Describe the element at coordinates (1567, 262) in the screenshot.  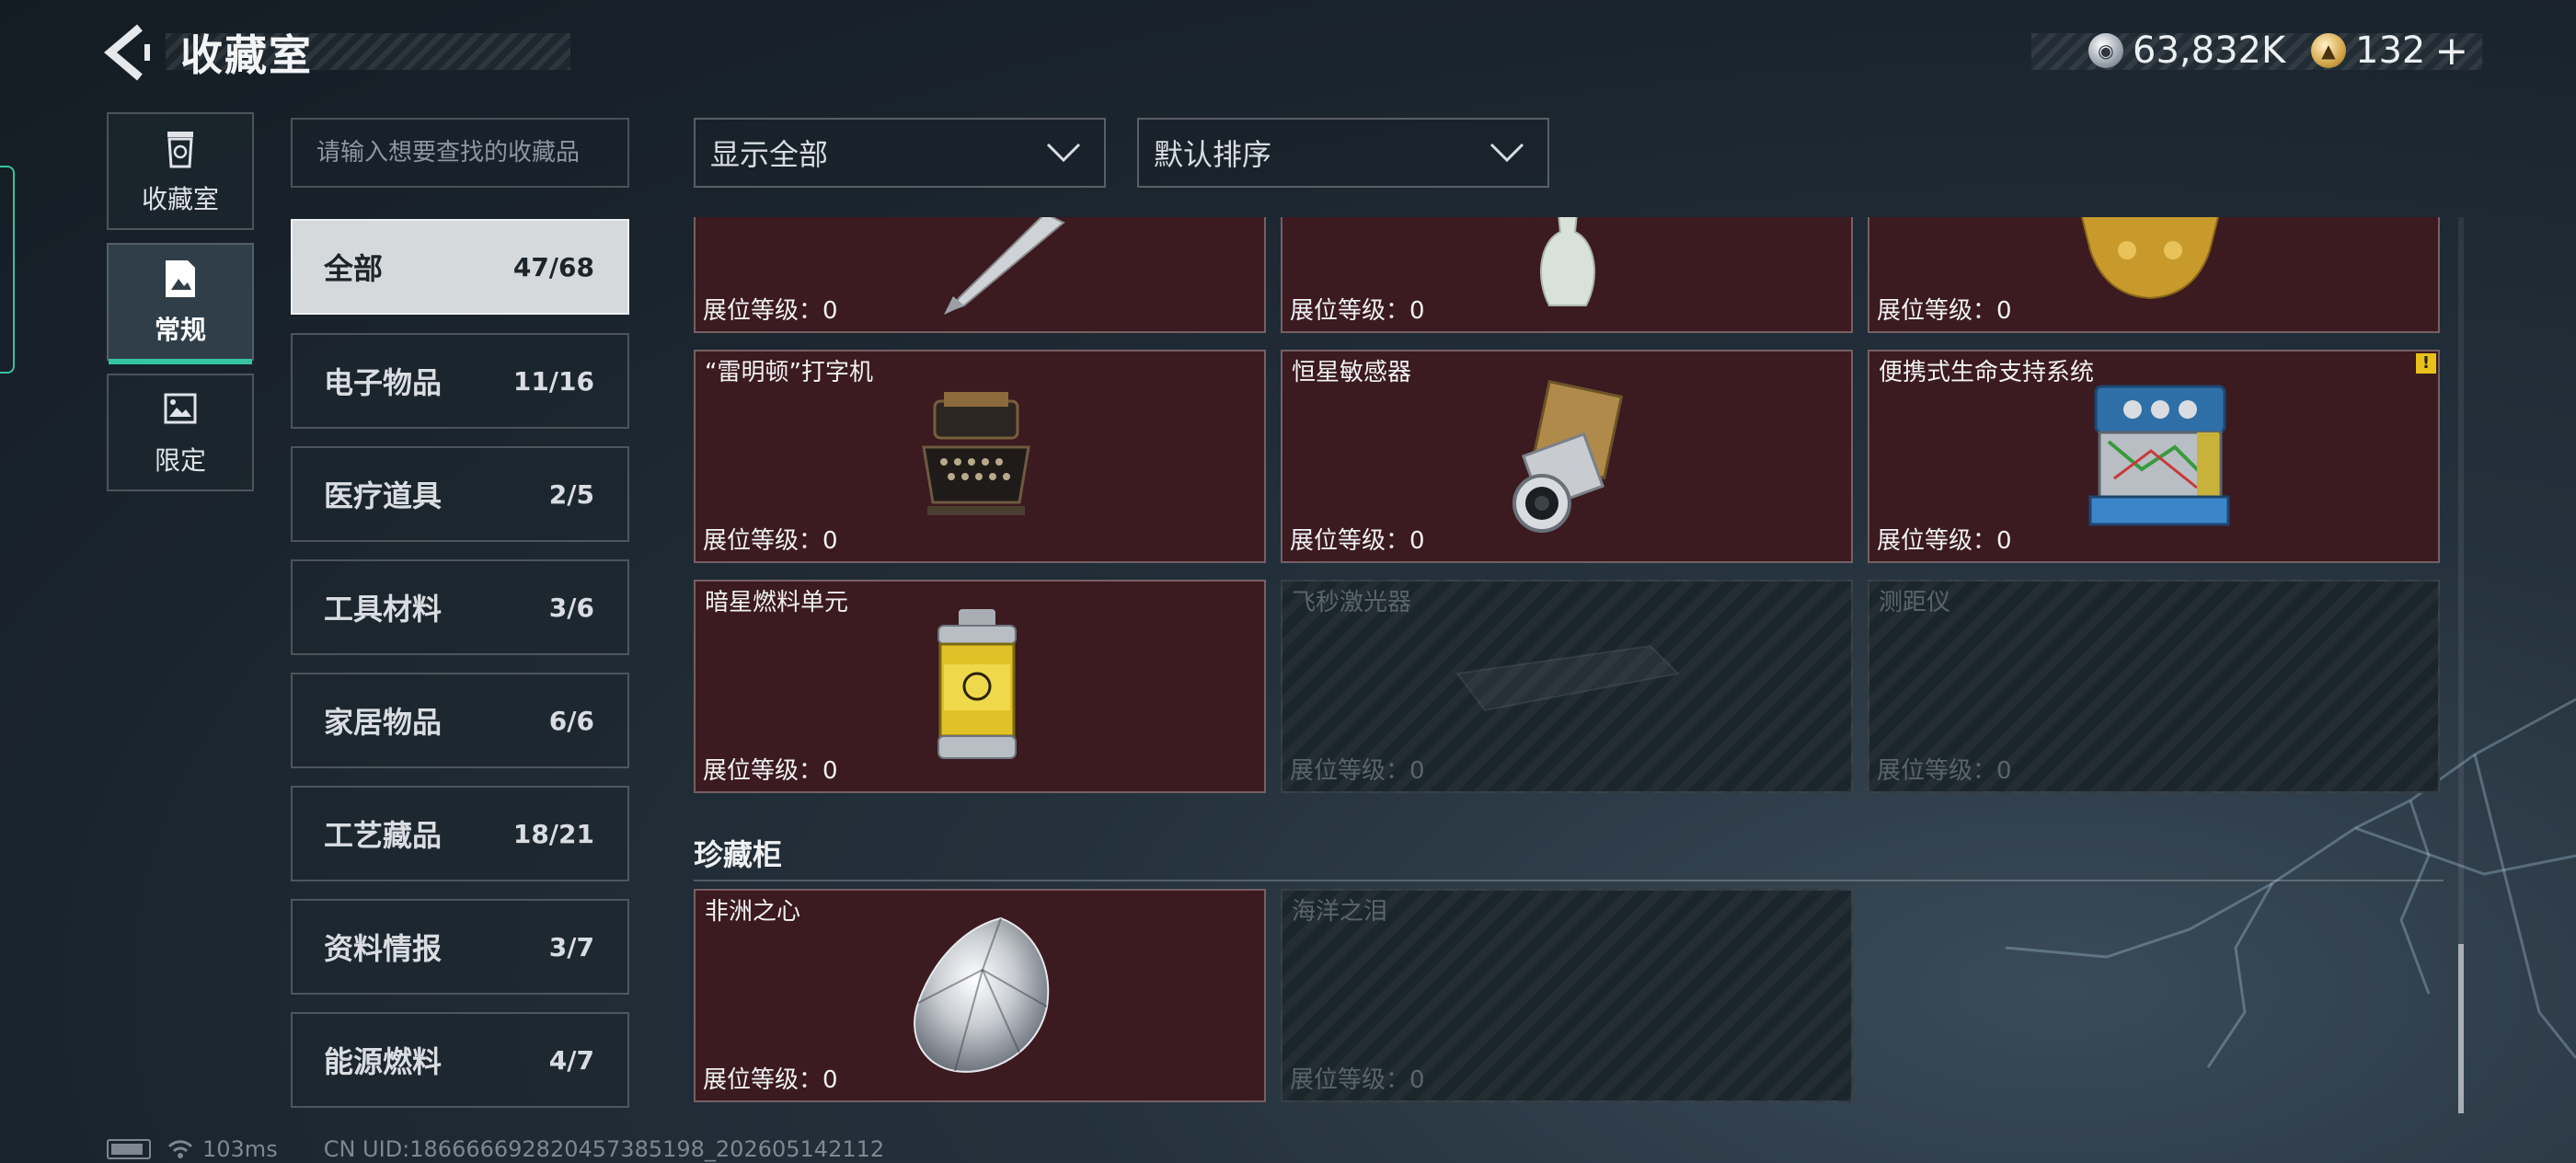
I see `ceramic-vase-icon` at that location.